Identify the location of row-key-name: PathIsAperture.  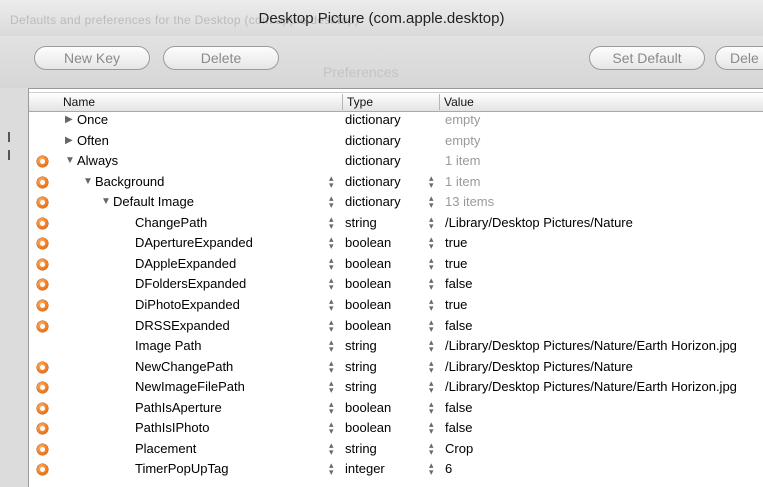
(178, 408).